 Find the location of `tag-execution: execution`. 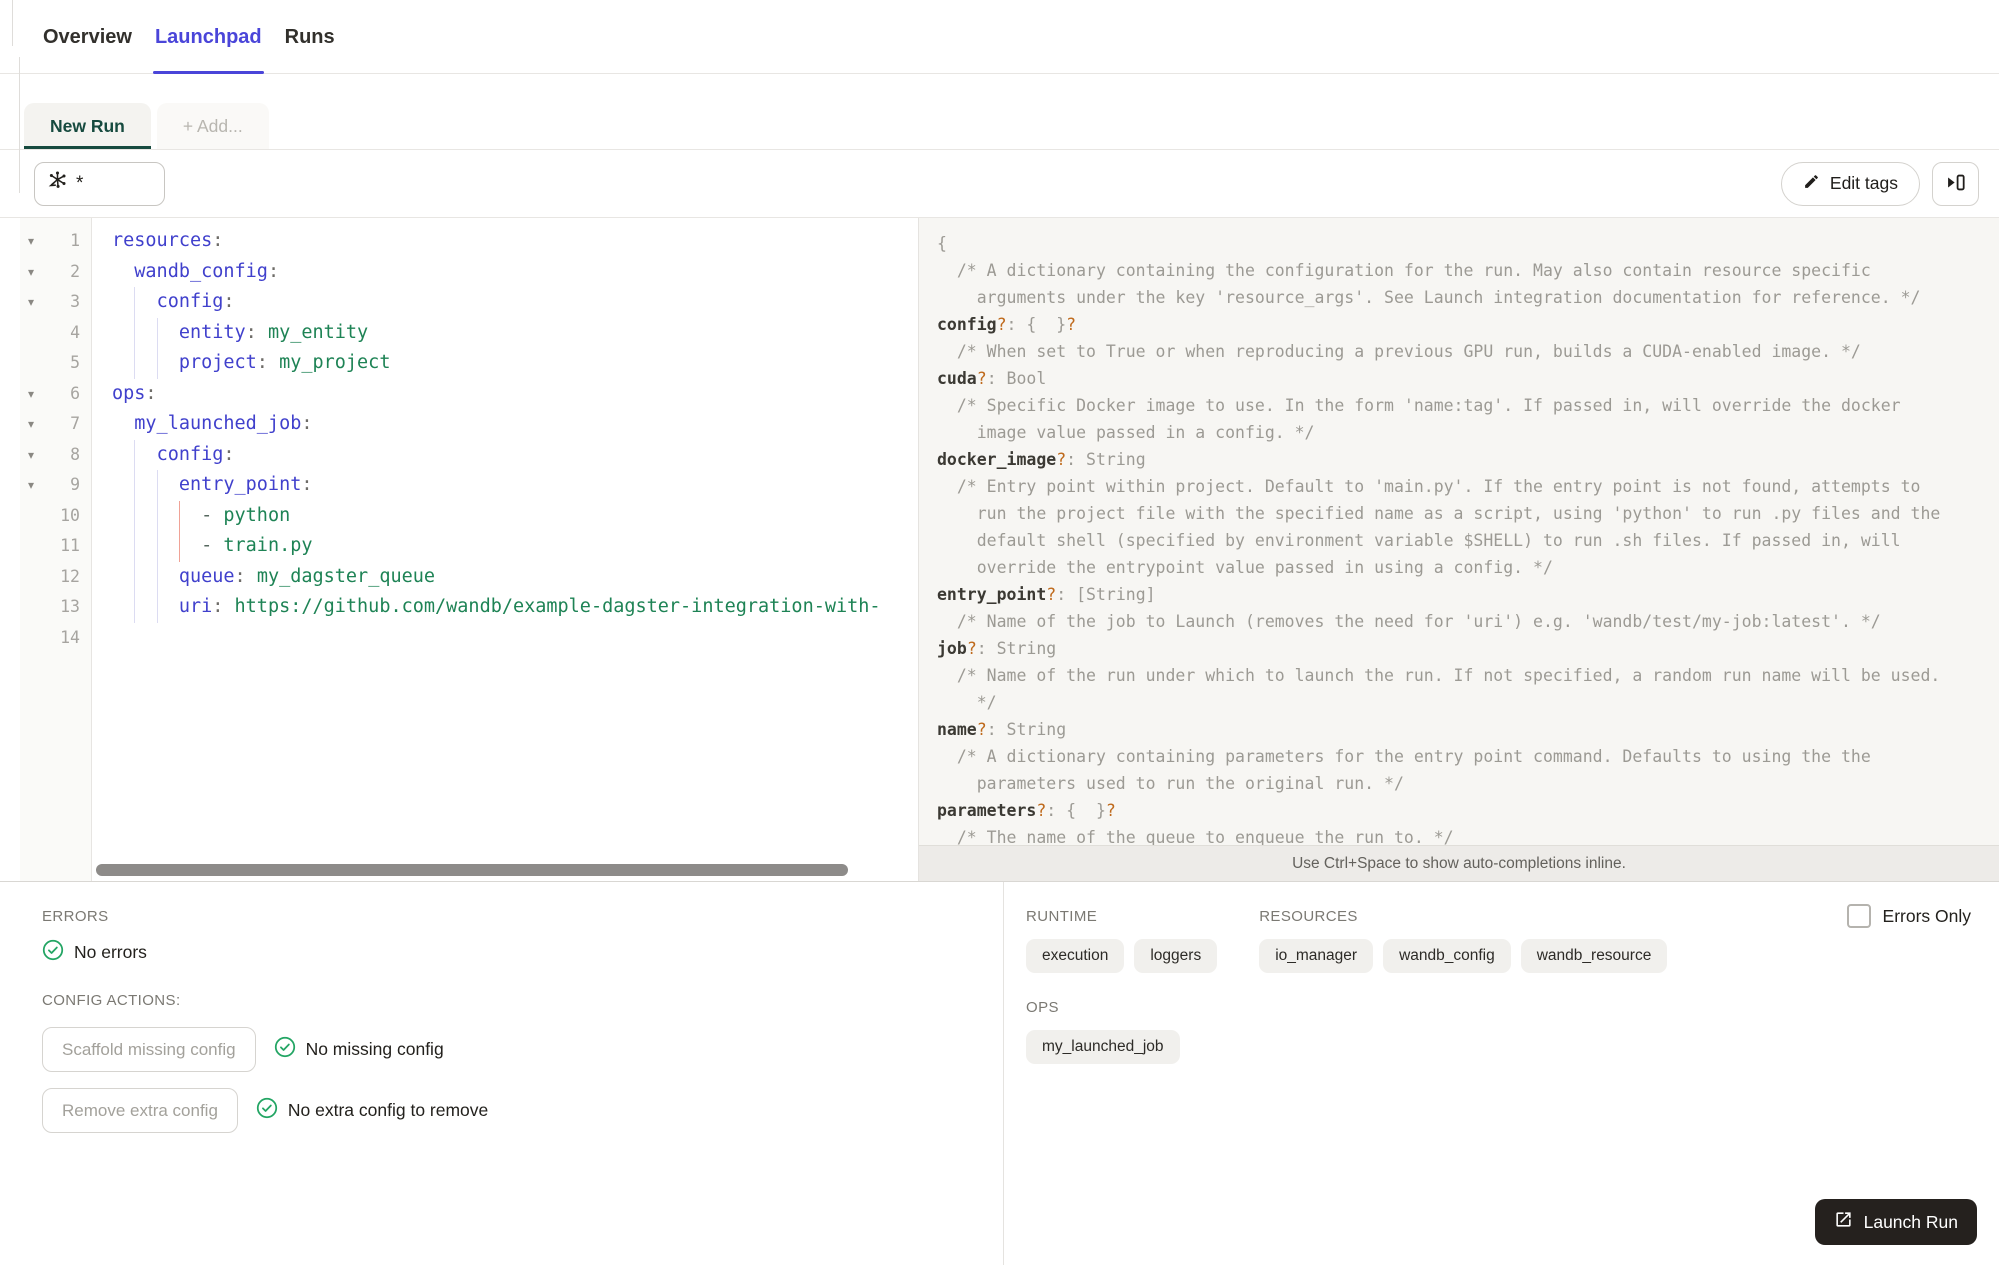

tag-execution: execution is located at coordinates (1075, 956).